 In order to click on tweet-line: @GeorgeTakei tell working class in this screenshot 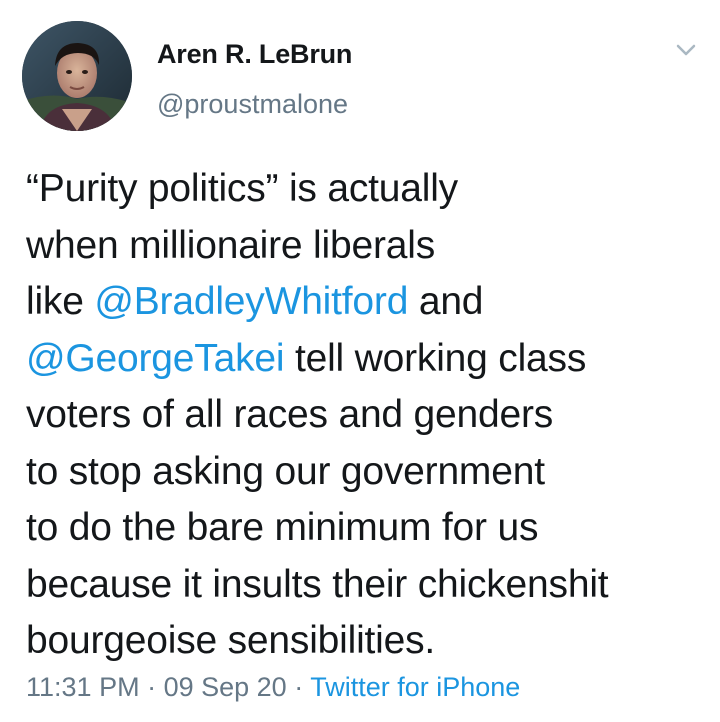, I will do `click(371, 359)`.